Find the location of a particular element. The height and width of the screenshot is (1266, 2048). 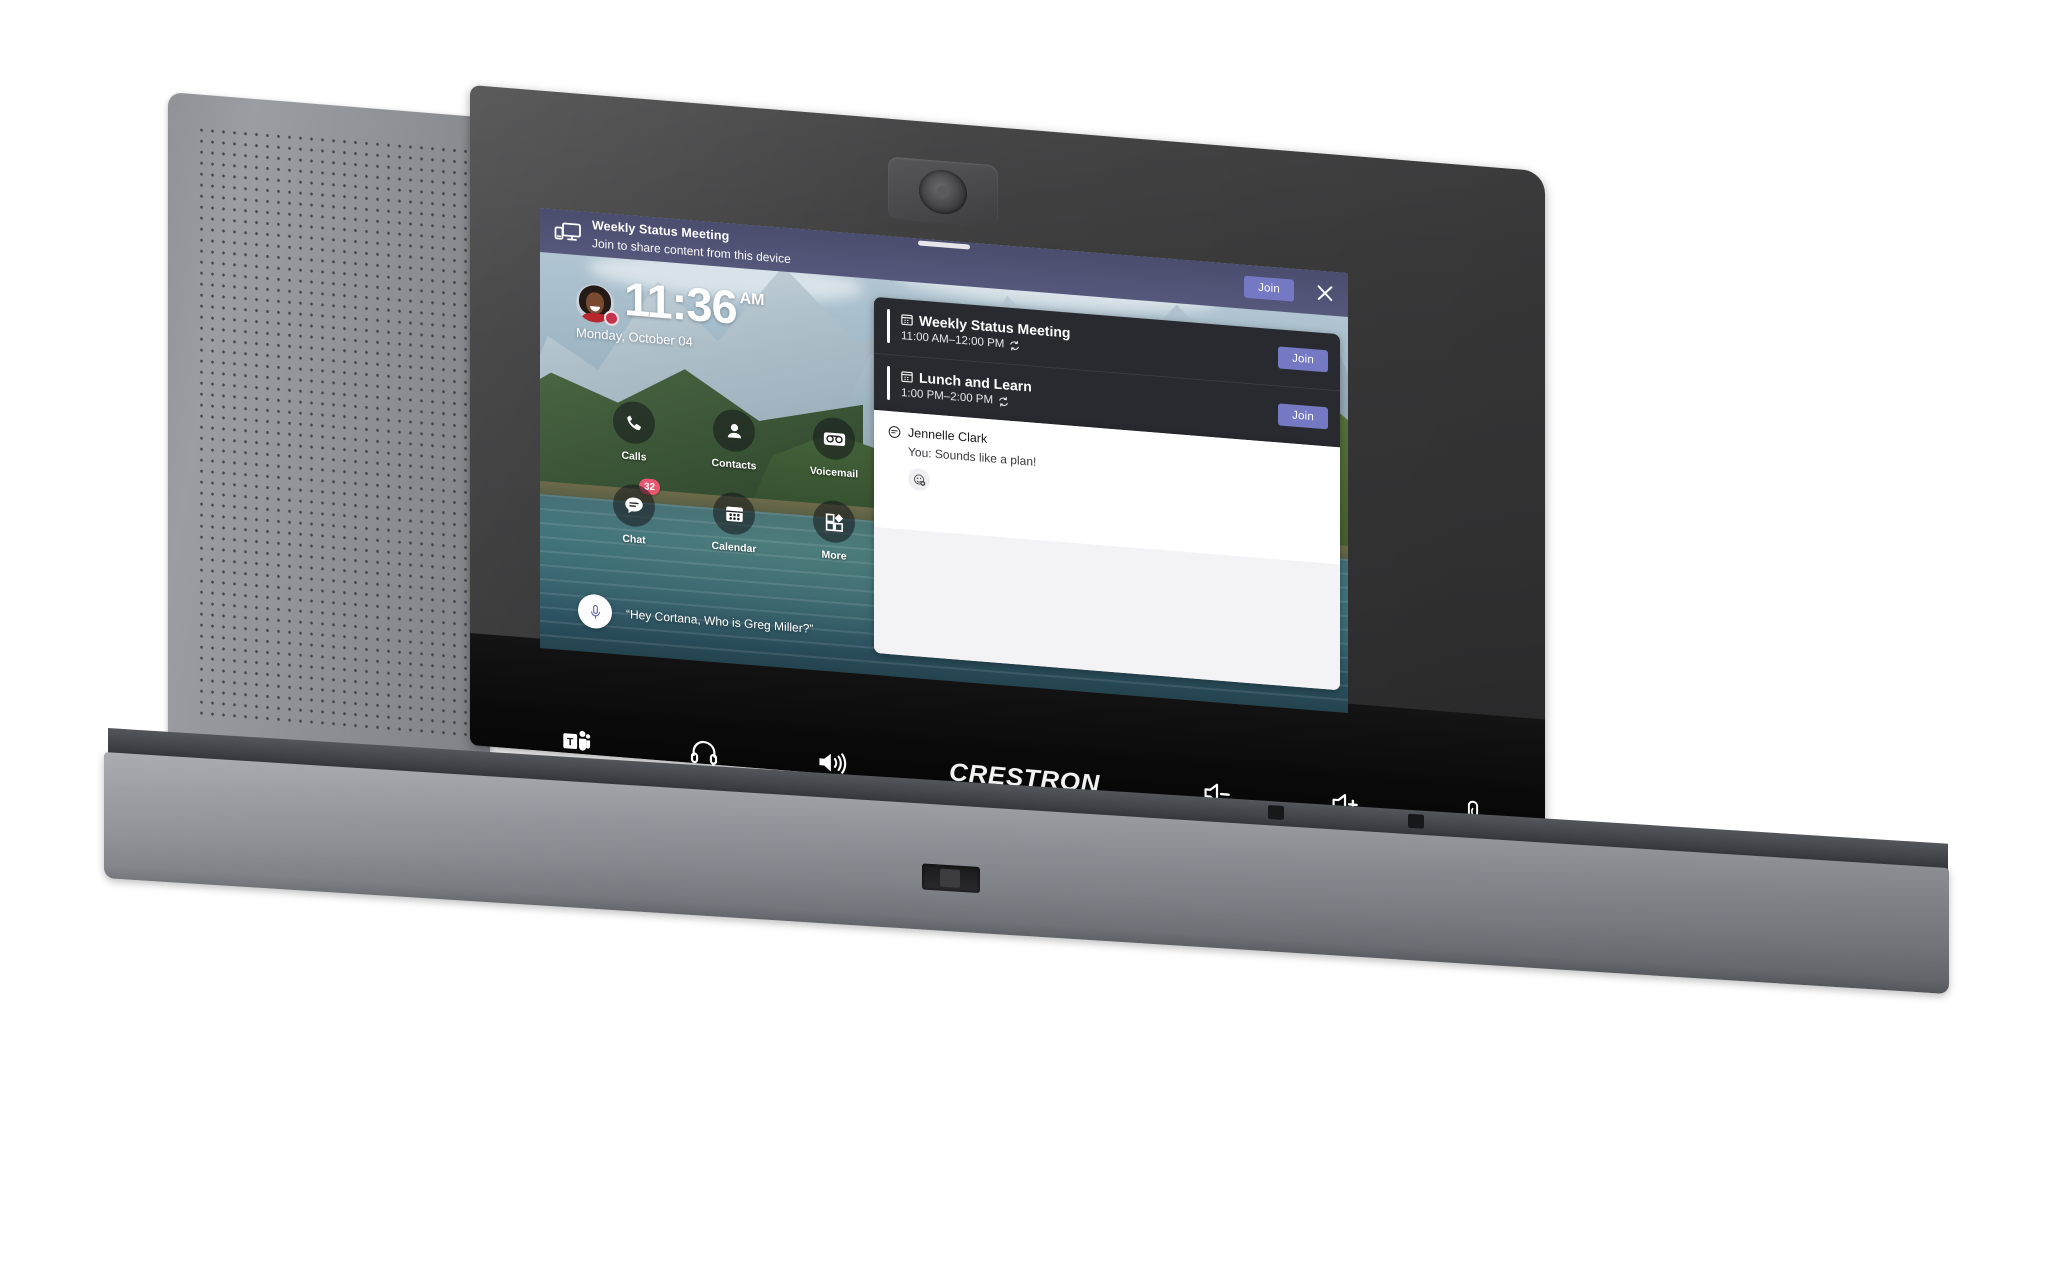

camera-module is located at coordinates (943, 192).